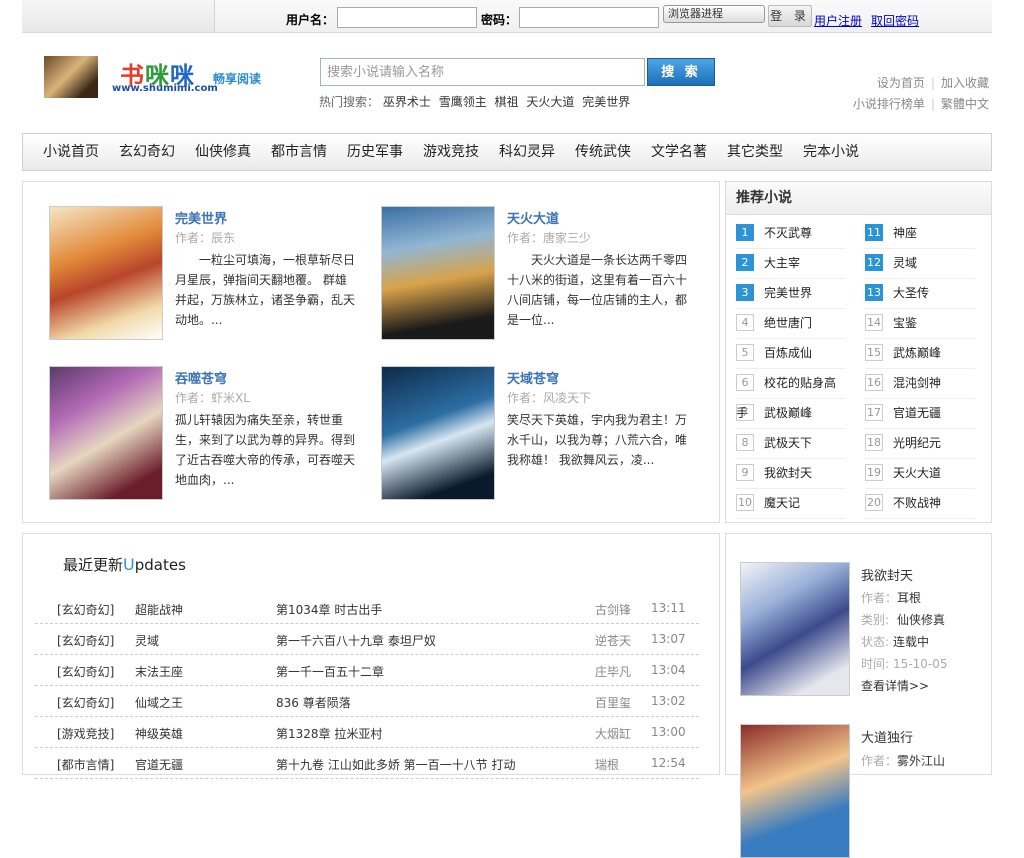  I want to click on rank-item: 19 天火大道, so click(920, 473).